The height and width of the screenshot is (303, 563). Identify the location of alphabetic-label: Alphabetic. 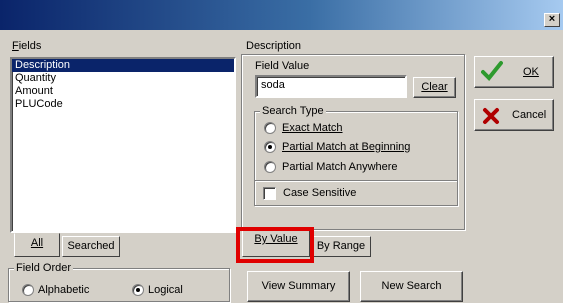
(64, 290).